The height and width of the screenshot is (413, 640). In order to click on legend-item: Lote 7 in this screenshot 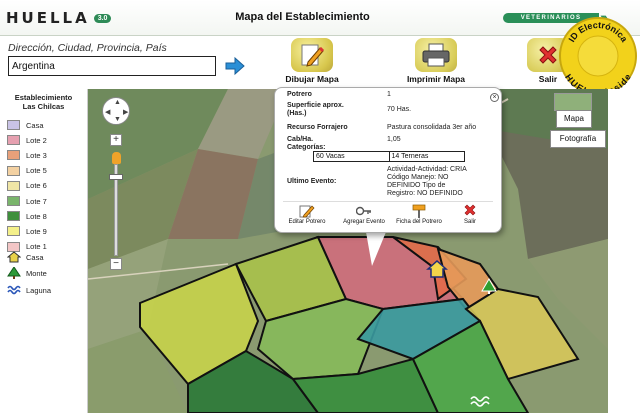, I will do `click(27, 201)`.